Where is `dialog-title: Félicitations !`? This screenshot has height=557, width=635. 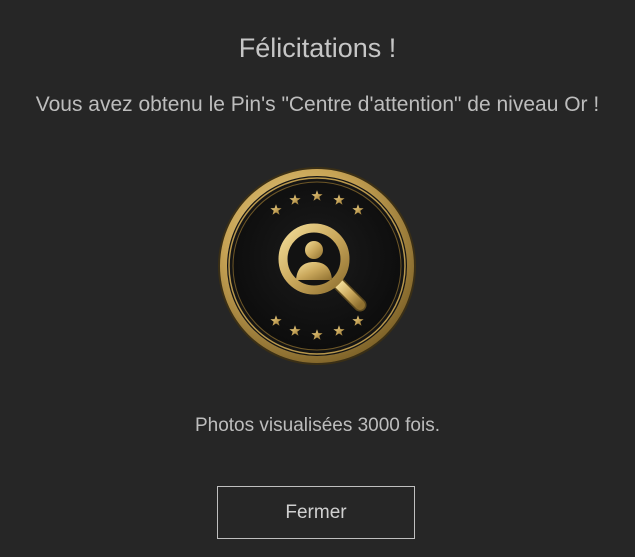 dialog-title: Félicitations ! is located at coordinates (317, 48).